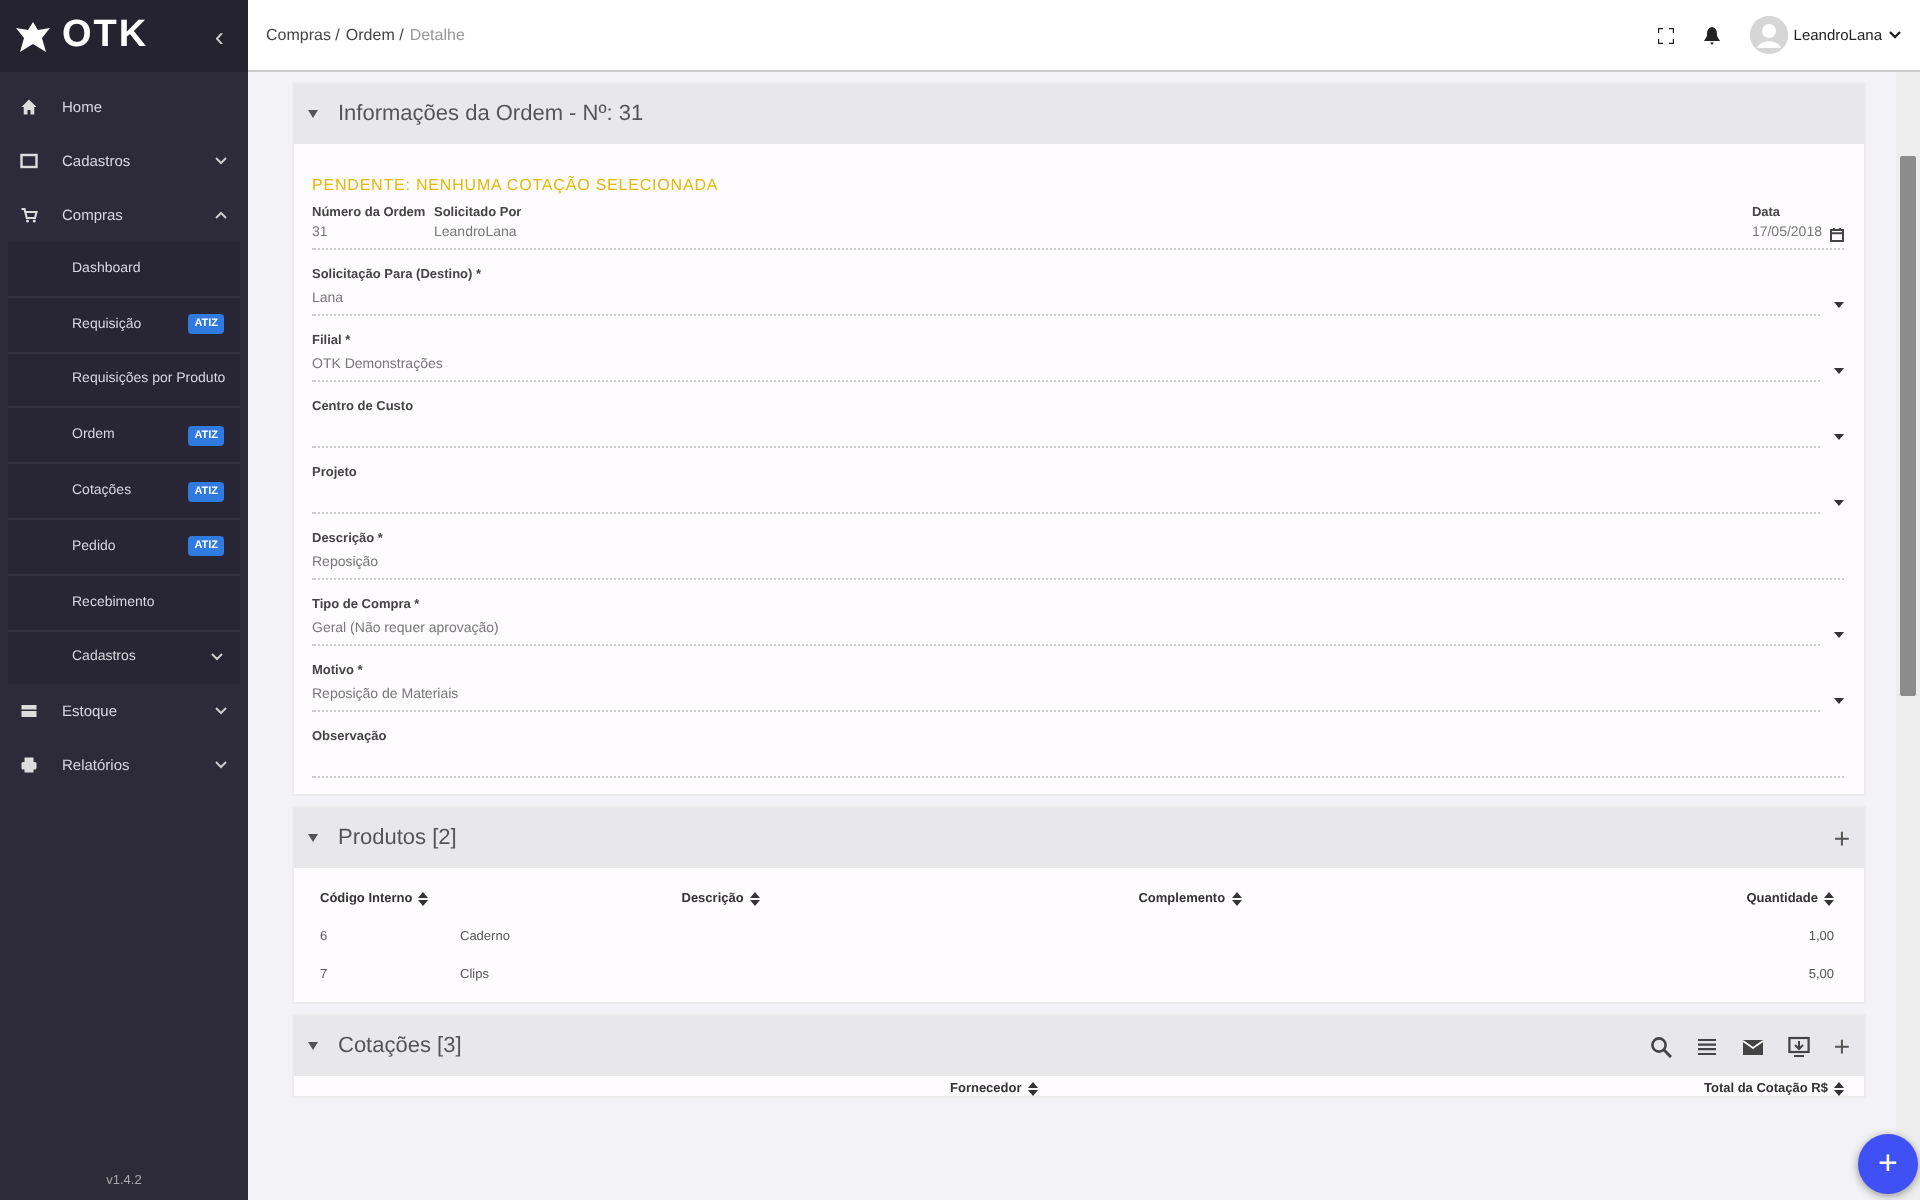 The width and height of the screenshot is (1920, 1200). Describe the element at coordinates (491, 114) in the screenshot. I see `panel-title: Informações da Ordem - Nº: 31` at that location.